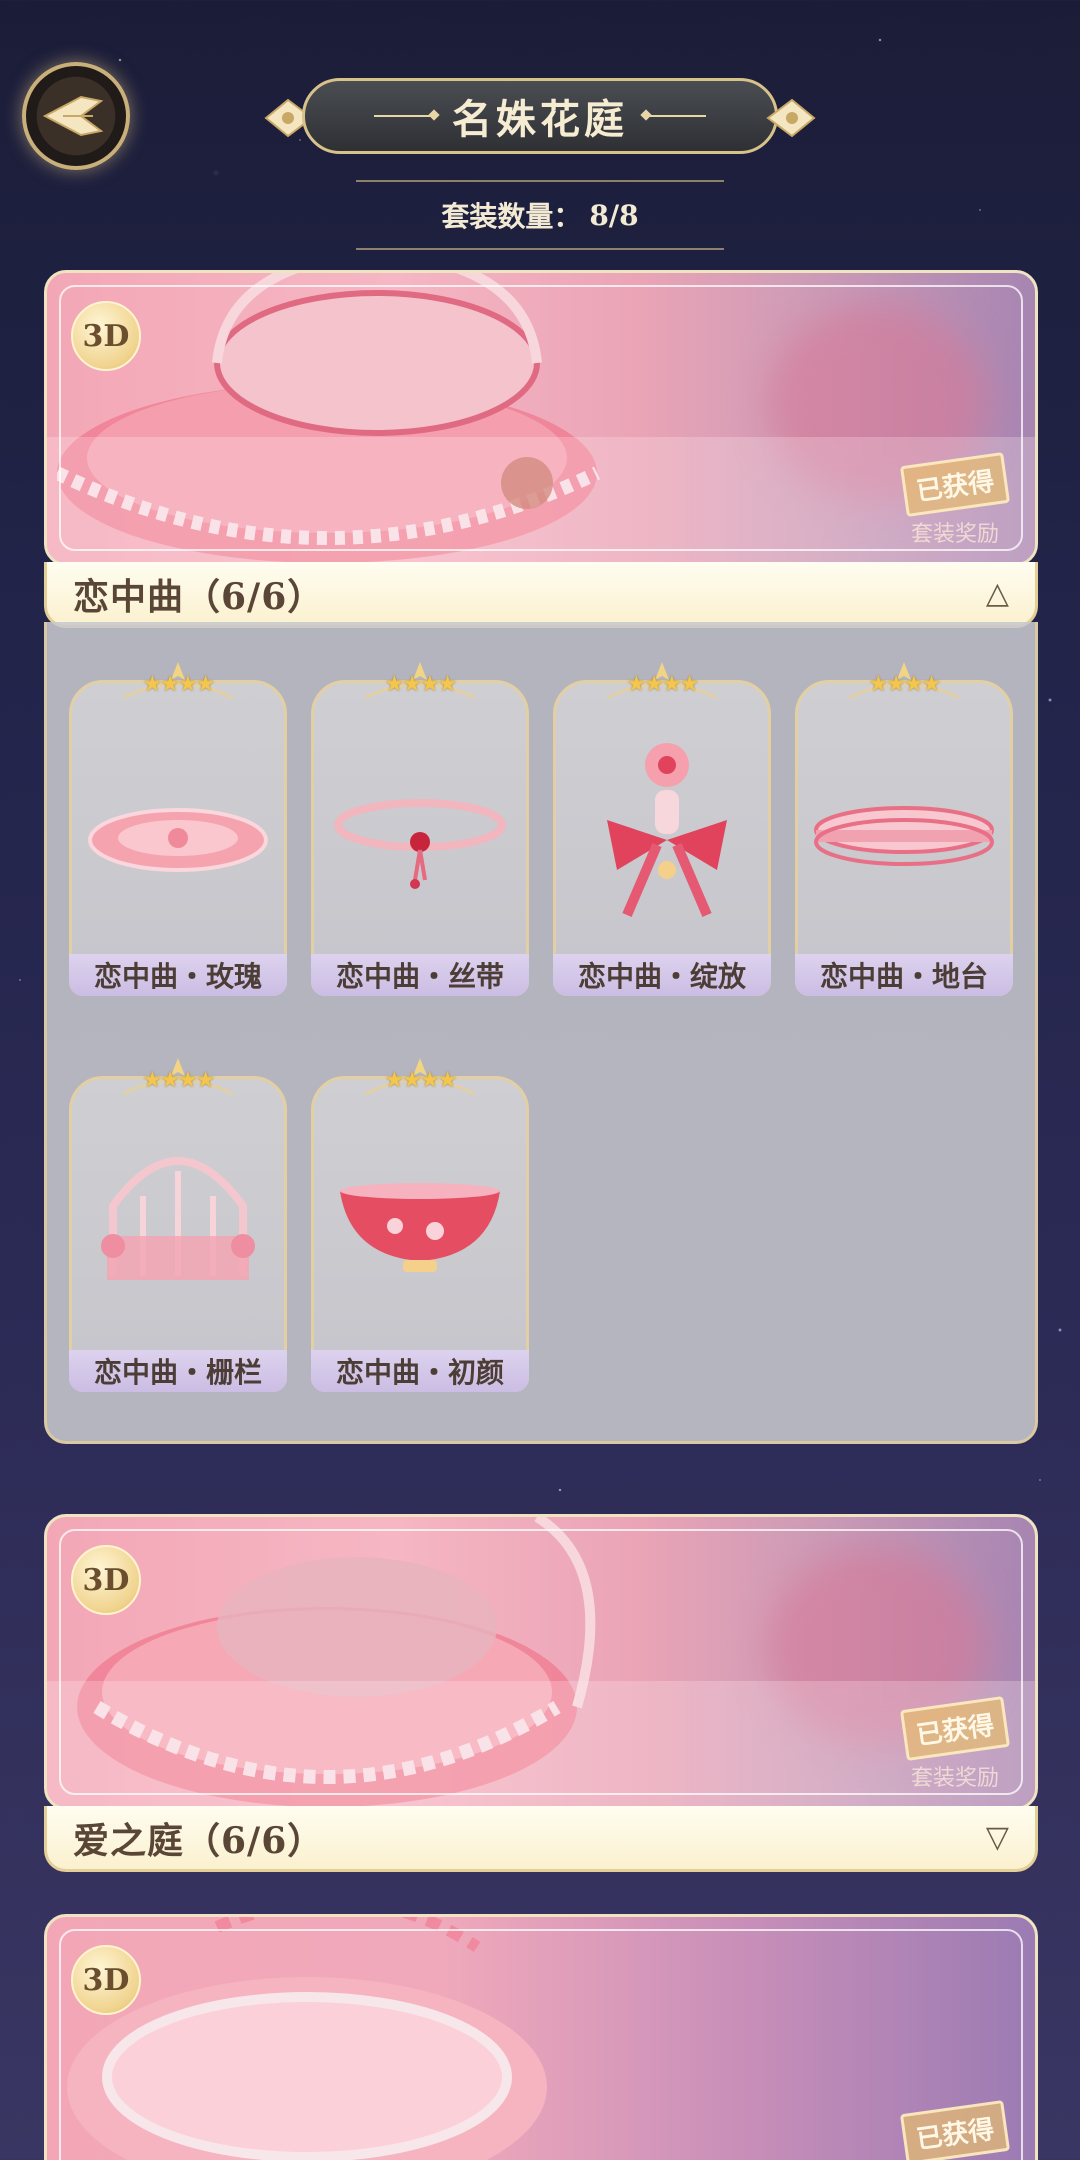 The height and width of the screenshot is (2160, 1080). I want to click on title-ornament-right-icon, so click(791, 118).